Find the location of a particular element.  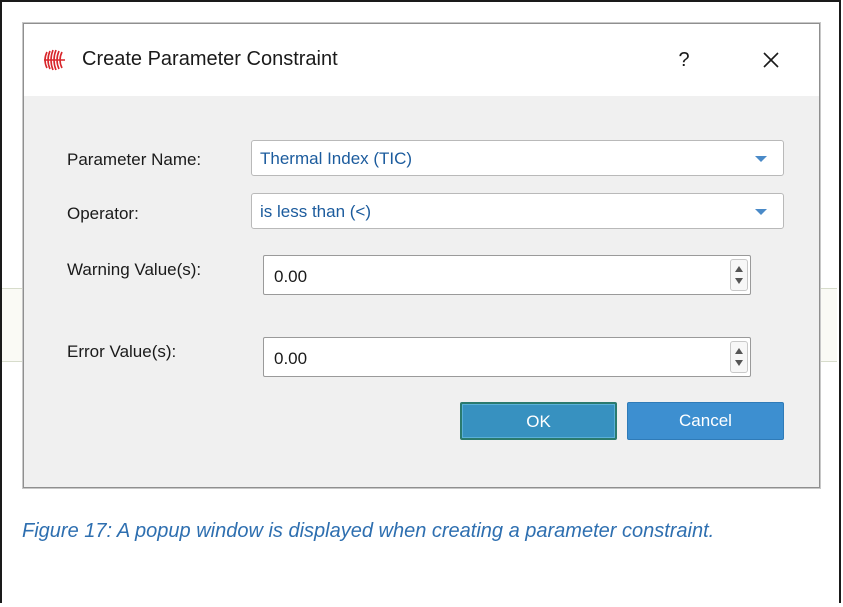

error-value-input: 0.00 is located at coordinates (290, 359).